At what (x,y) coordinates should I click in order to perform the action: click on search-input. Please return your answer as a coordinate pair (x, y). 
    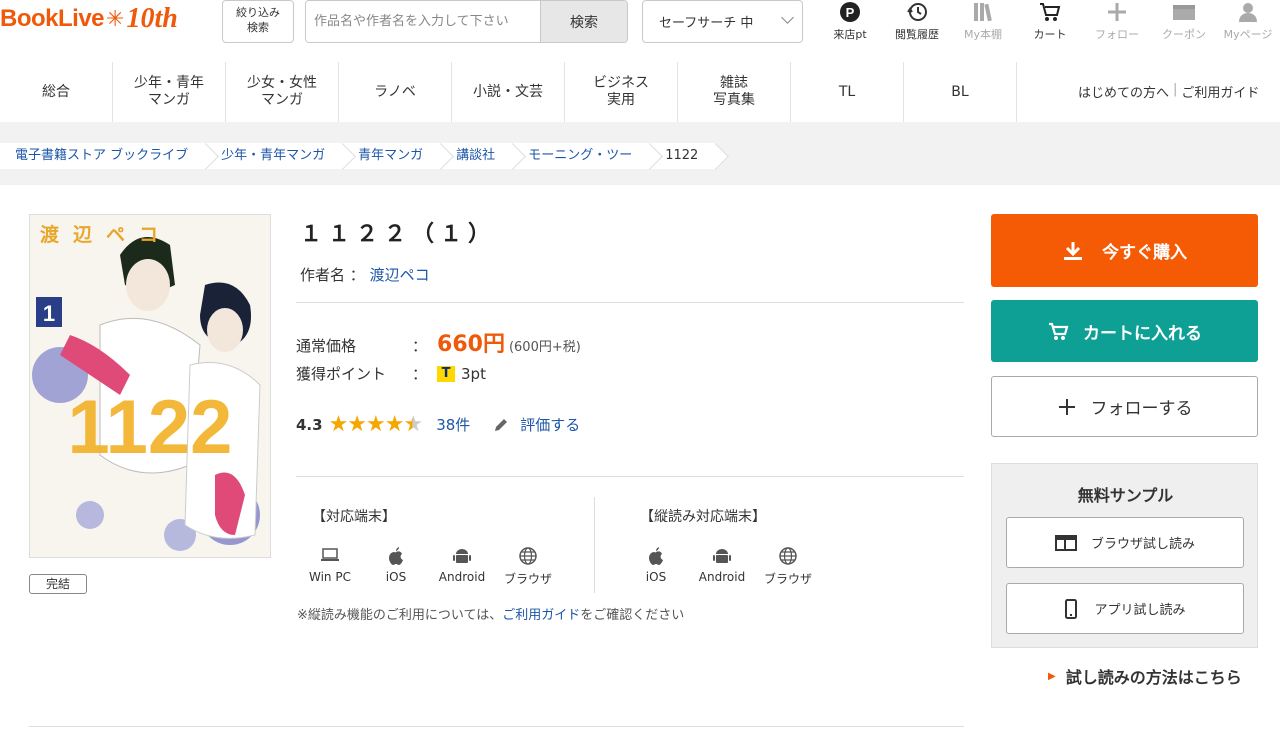
    Looking at the image, I should click on (423, 21).